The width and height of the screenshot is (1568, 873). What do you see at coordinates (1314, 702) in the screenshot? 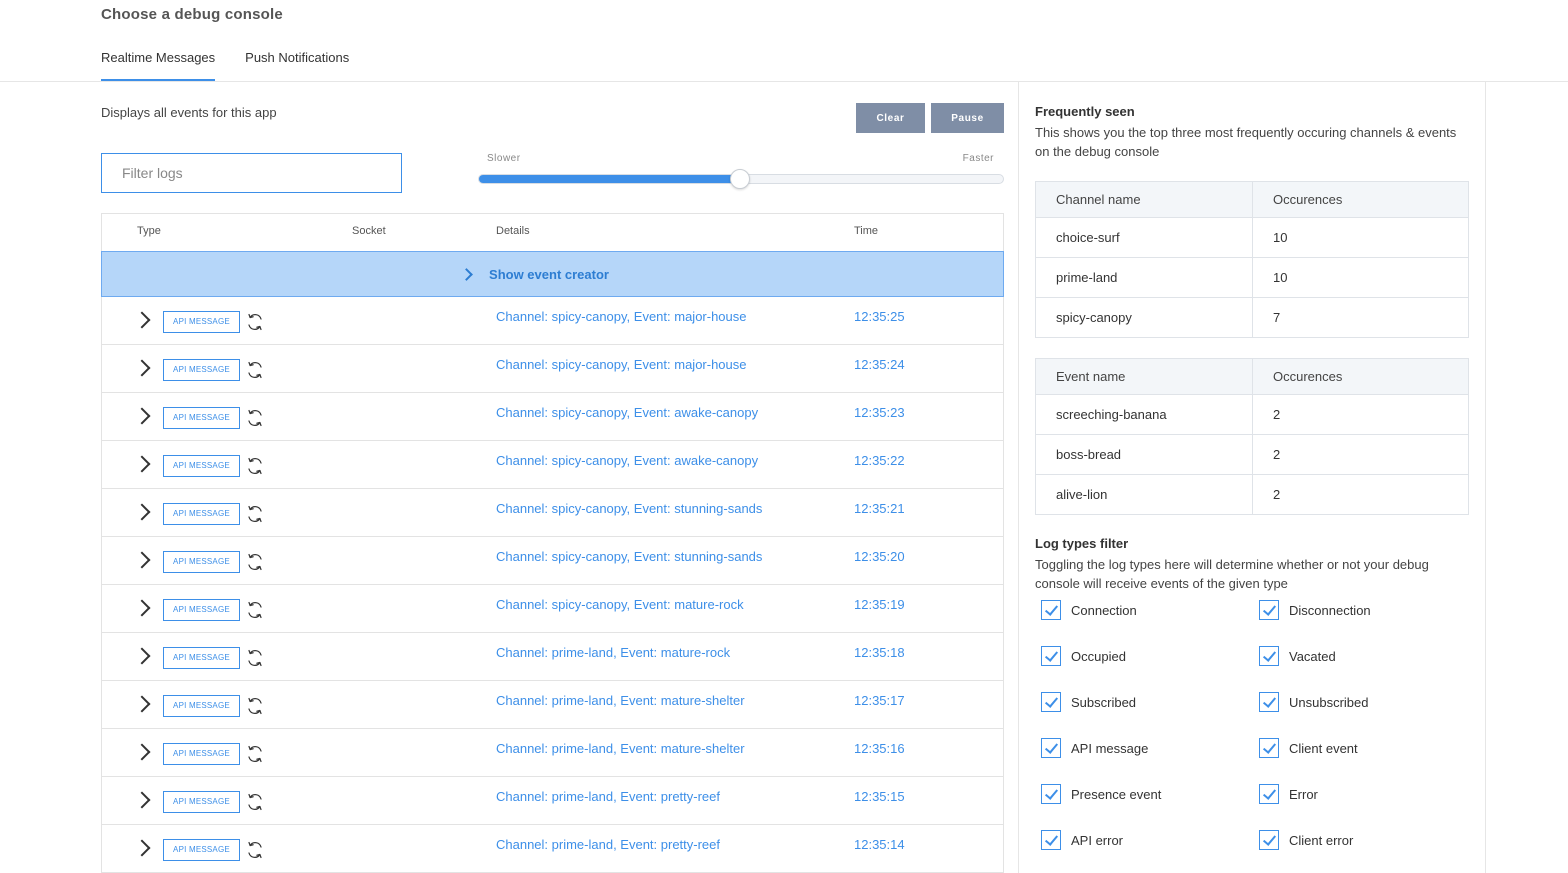
I see `checkbox-unsubscribed: Unsubscribed` at bounding box center [1314, 702].